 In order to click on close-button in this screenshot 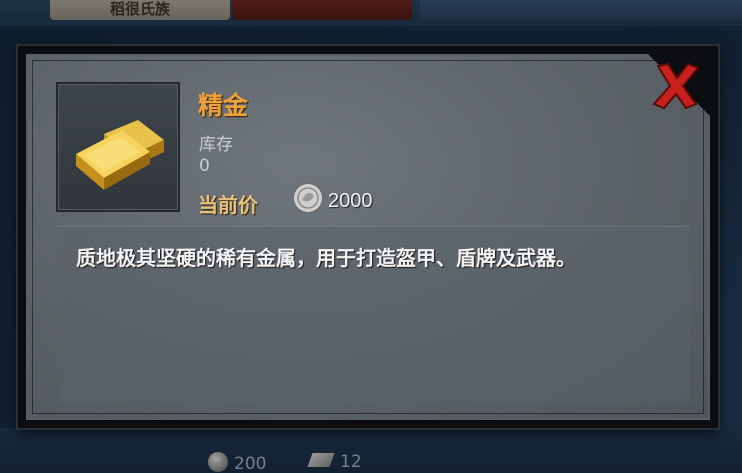, I will do `click(676, 86)`.